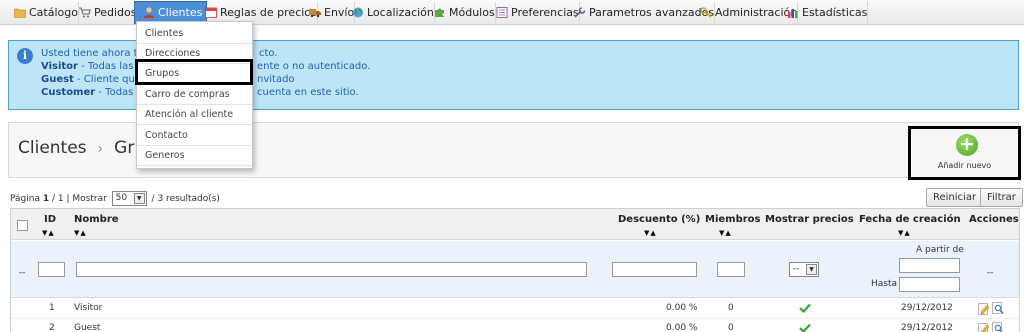 This screenshot has height=332, width=1024. What do you see at coordinates (1001, 197) in the screenshot?
I see `filter-button: Filtrar` at bounding box center [1001, 197].